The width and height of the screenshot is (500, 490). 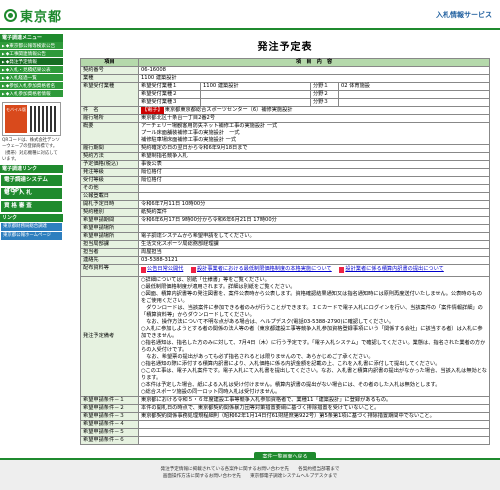 I want to click on table-row: 希望受付業種２ 分野２, so click(x=285, y=94).